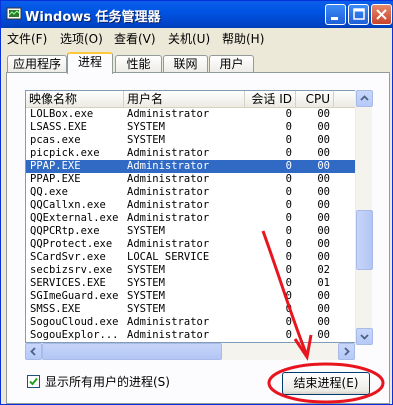  What do you see at coordinates (196, 270) in the screenshot?
I see `process-row: secbizsrv.exeSYSTEM00215` at bounding box center [196, 270].